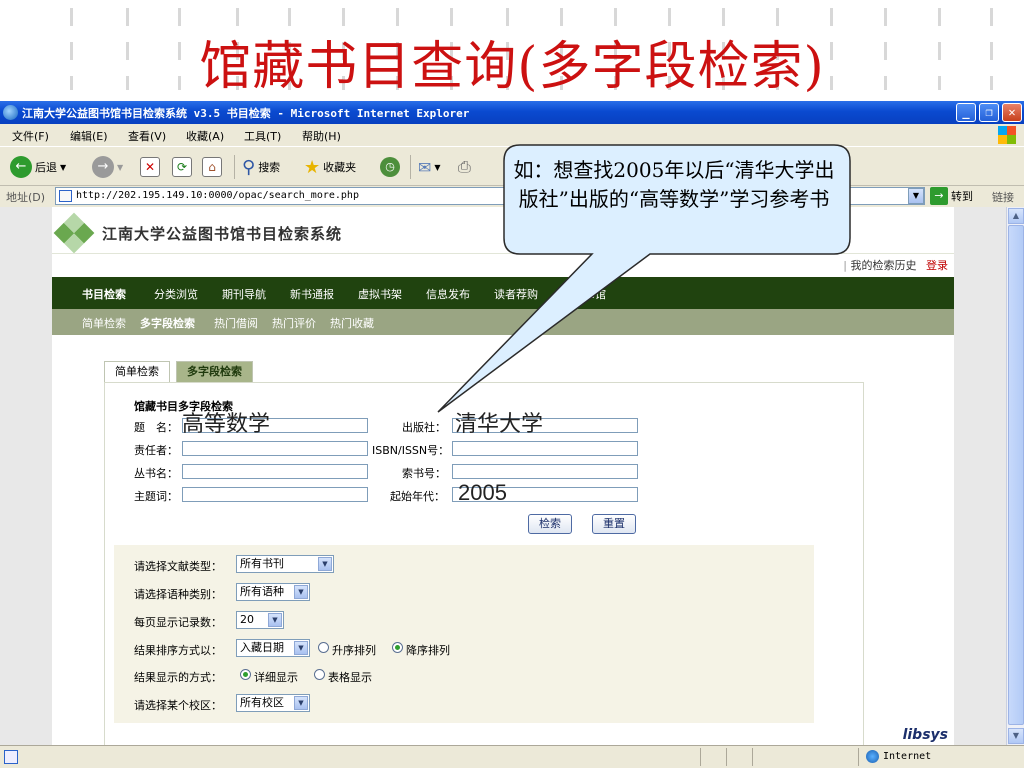 Image resolution: width=1024 pixels, height=768 pixels. Describe the element at coordinates (1016, 736) in the screenshot. I see `scroll-down-icon: ▼` at that location.